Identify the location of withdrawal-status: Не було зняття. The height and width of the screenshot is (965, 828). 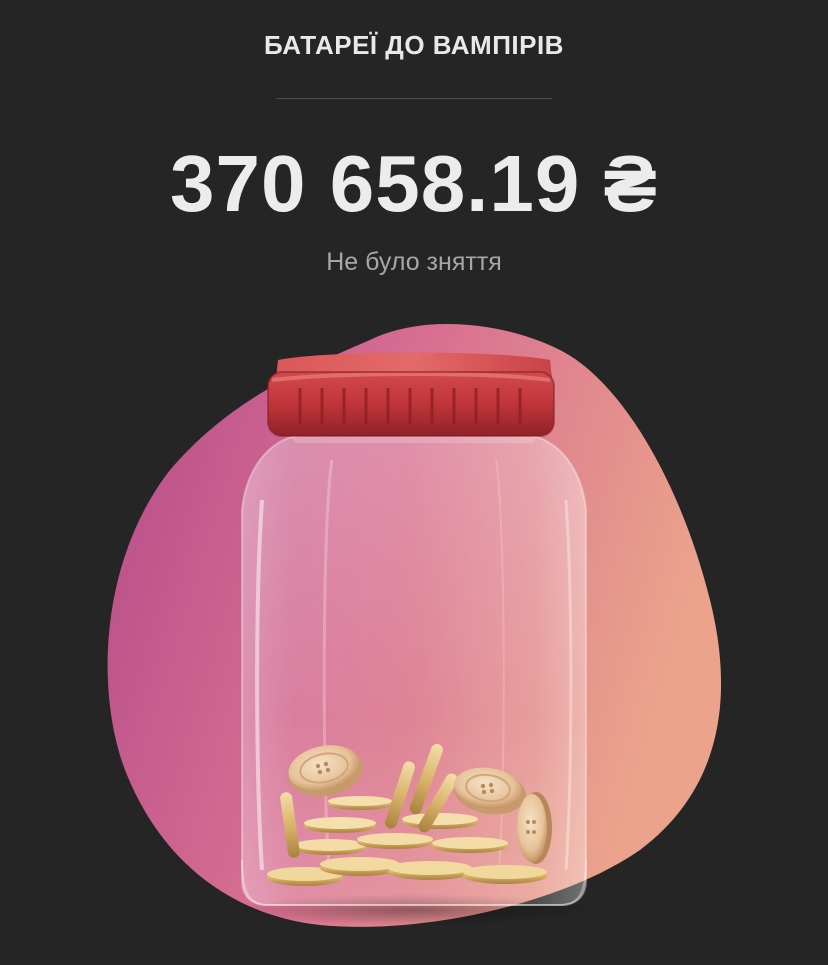
(414, 262).